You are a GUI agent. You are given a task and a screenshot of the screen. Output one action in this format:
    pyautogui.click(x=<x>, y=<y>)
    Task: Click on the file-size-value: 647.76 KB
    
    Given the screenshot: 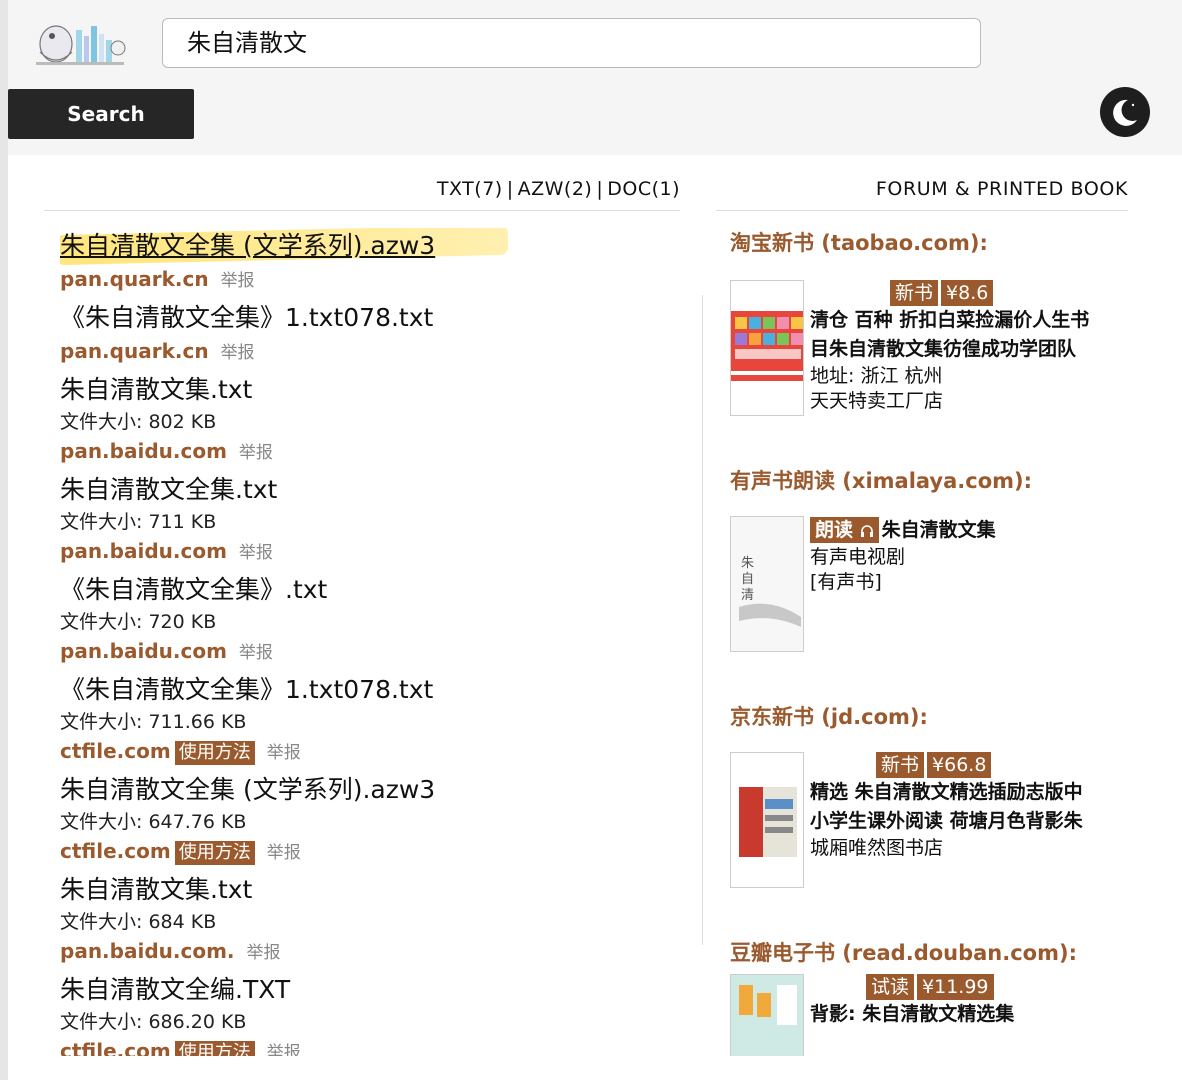 What is the action you would take?
    pyautogui.click(x=197, y=822)
    